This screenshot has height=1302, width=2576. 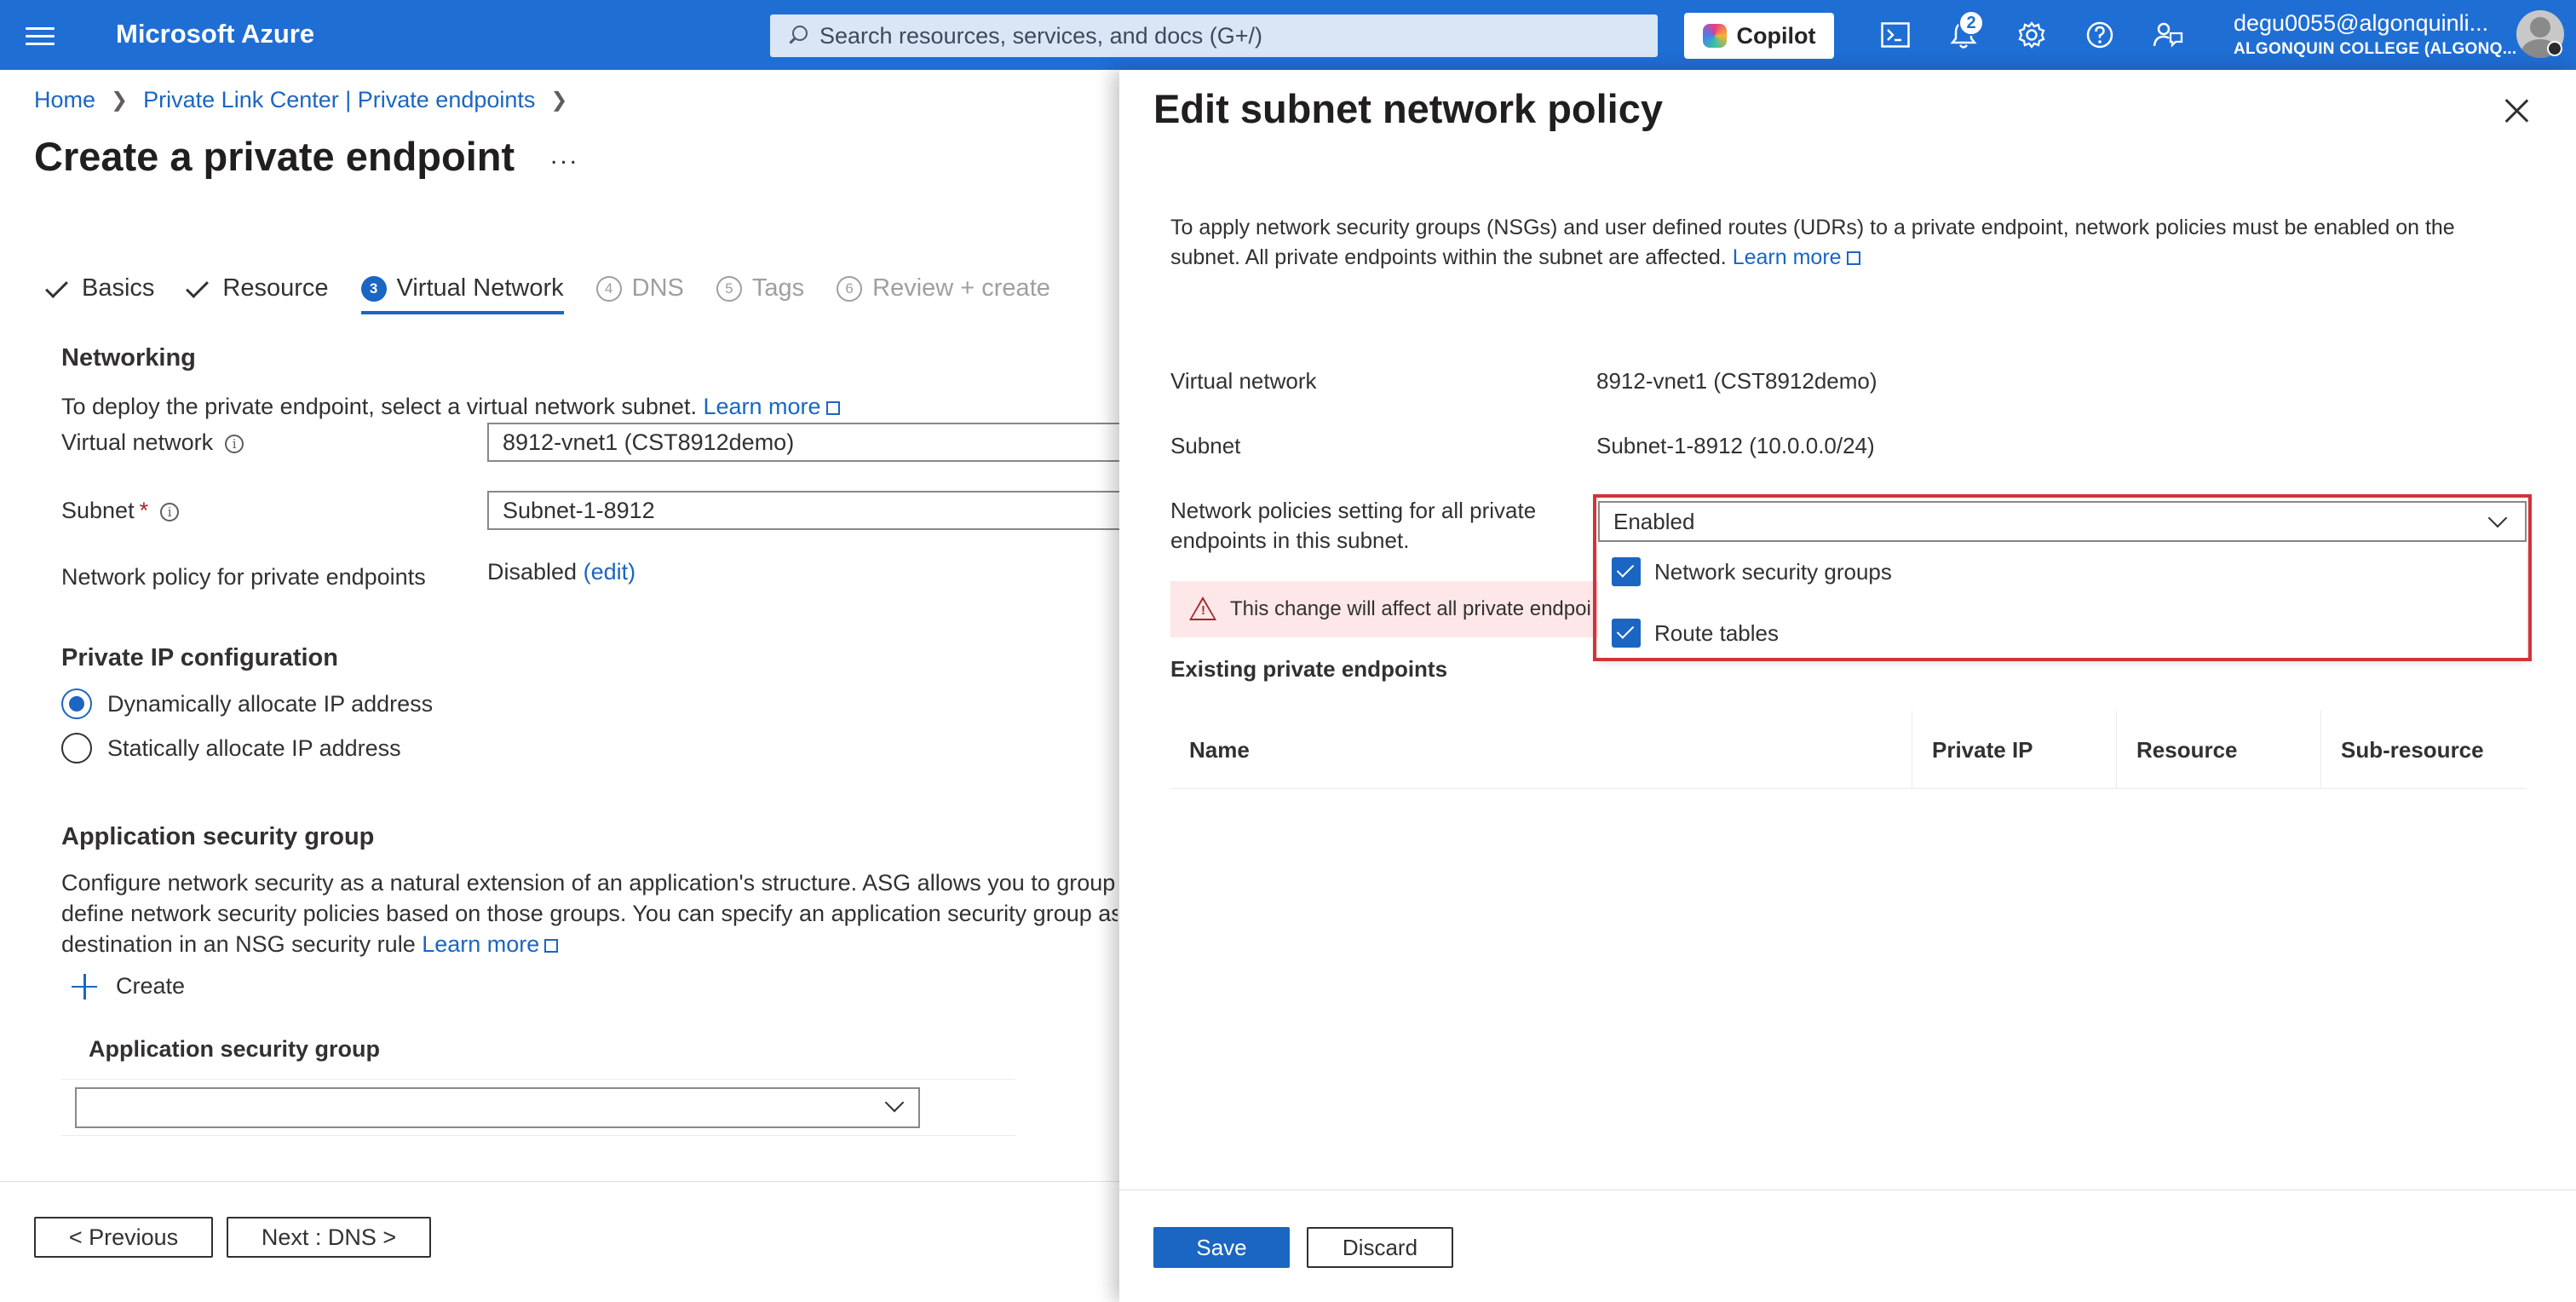 What do you see at coordinates (1983, 750) in the screenshot?
I see `column-private-ip: Private IP` at bounding box center [1983, 750].